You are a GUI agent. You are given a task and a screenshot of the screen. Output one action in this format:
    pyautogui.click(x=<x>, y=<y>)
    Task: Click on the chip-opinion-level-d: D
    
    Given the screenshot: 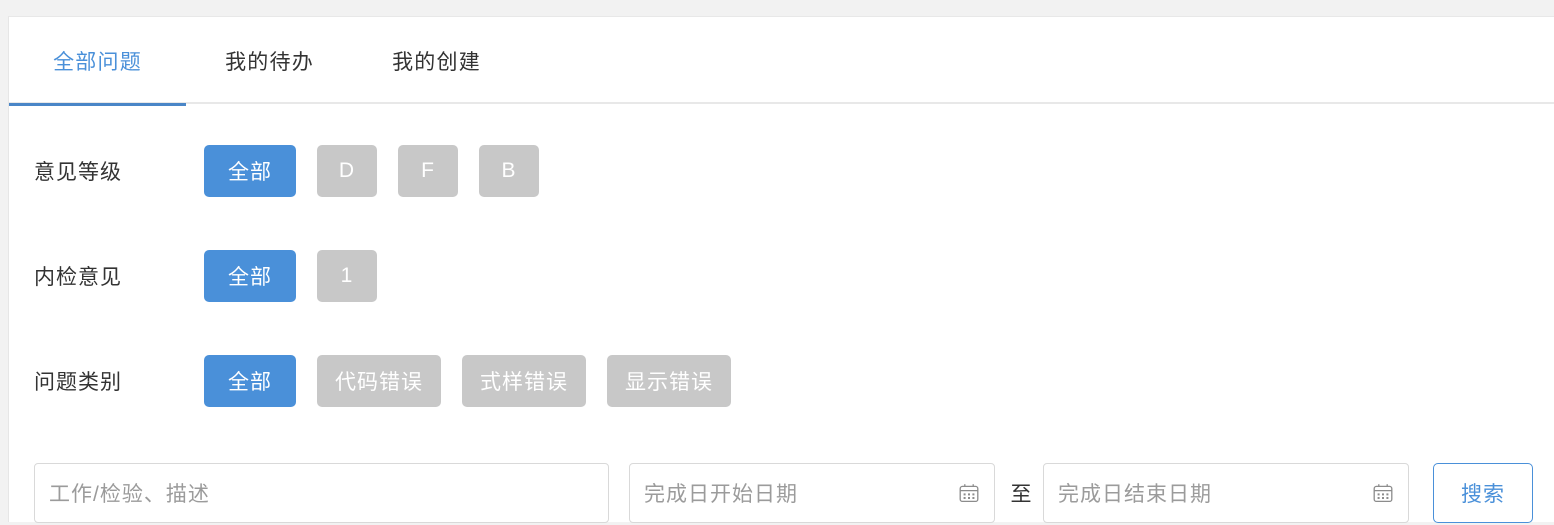 What is the action you would take?
    pyautogui.click(x=347, y=171)
    